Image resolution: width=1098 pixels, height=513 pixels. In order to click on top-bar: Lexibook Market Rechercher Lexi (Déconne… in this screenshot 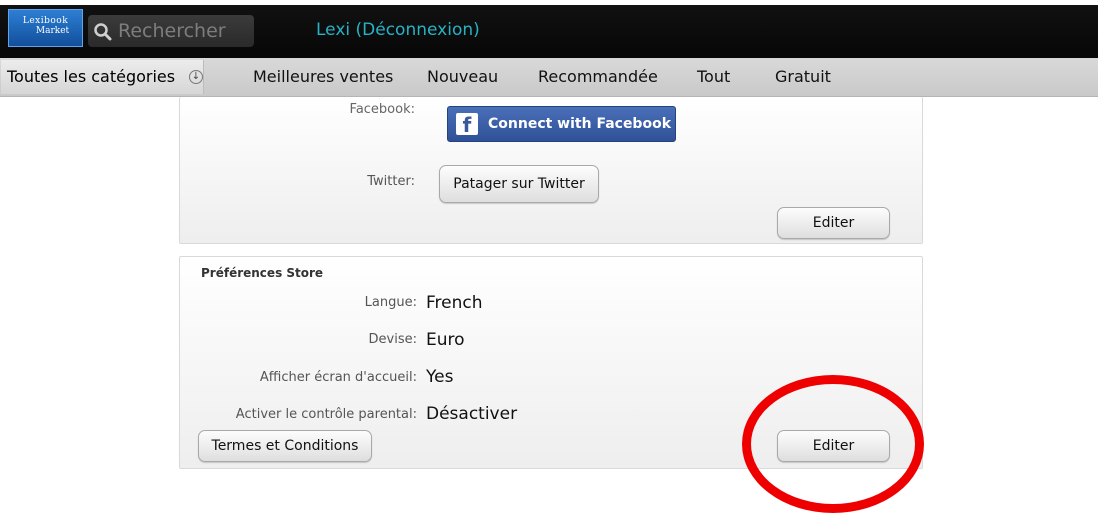, I will do `click(549, 29)`.